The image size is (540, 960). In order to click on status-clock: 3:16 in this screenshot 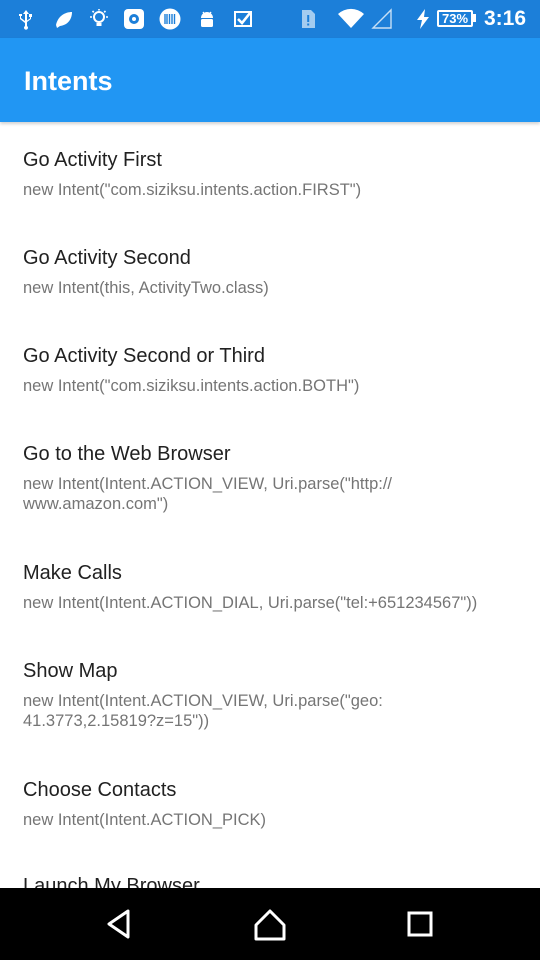, I will do `click(505, 18)`.